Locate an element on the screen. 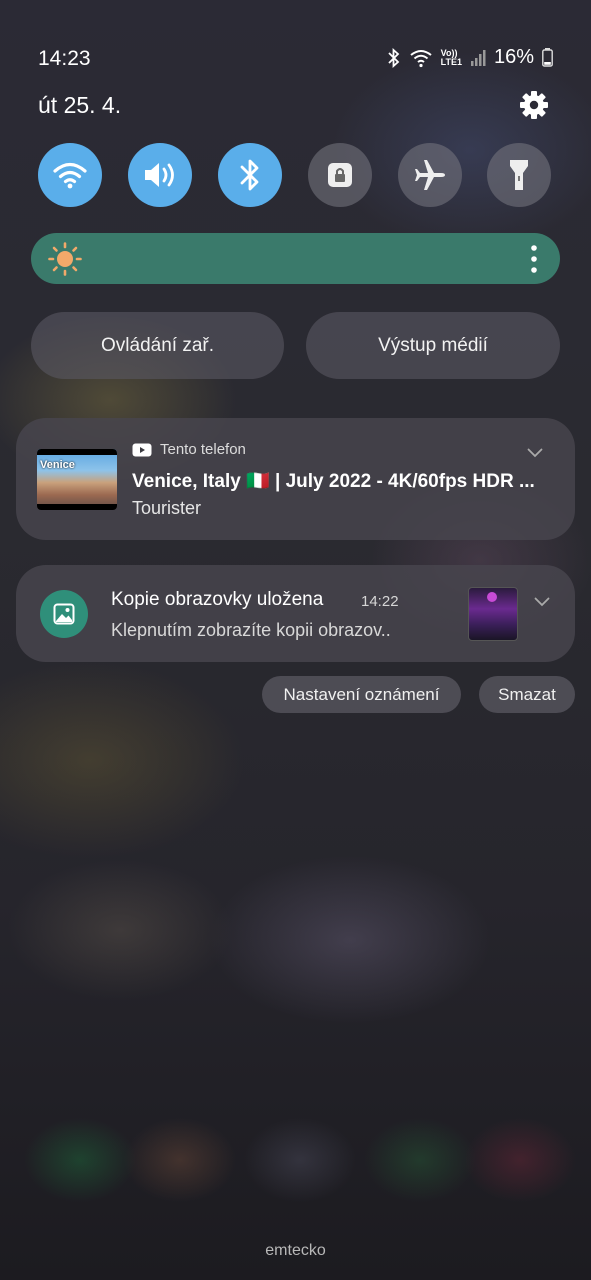 The height and width of the screenshot is (1280, 591). screenshot-text: Klepnutím zobrazíte kopii obrazov.. is located at coordinates (251, 630).